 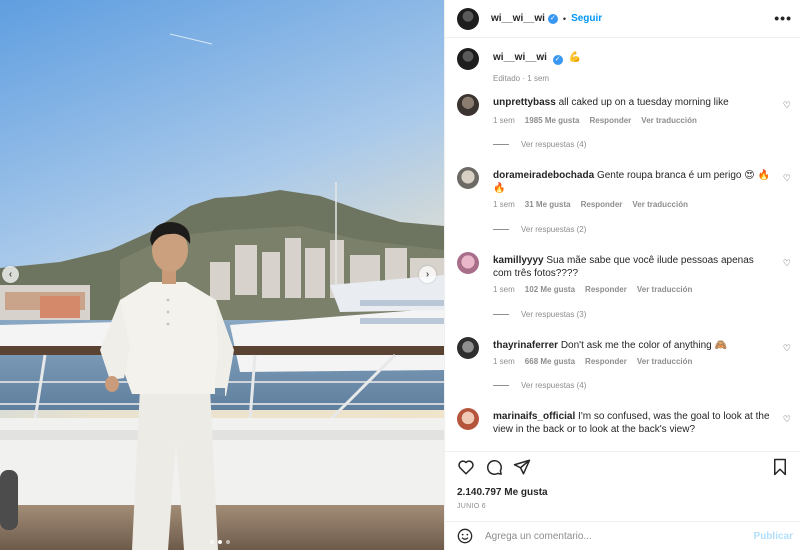 What do you see at coordinates (780, 467) in the screenshot?
I see `bookmark-icon` at bounding box center [780, 467].